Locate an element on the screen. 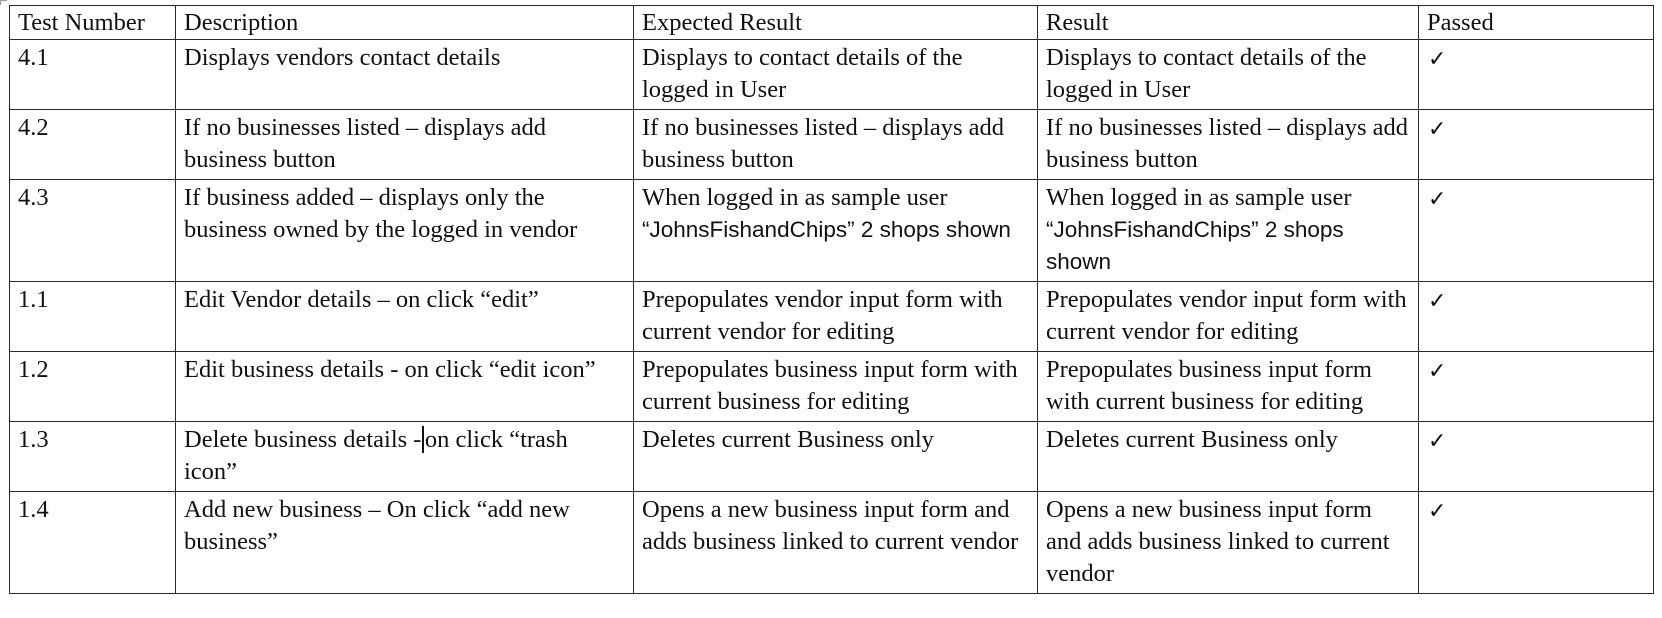  cell-description: Edit Vendor details – on click “edit” is located at coordinates (404, 316).